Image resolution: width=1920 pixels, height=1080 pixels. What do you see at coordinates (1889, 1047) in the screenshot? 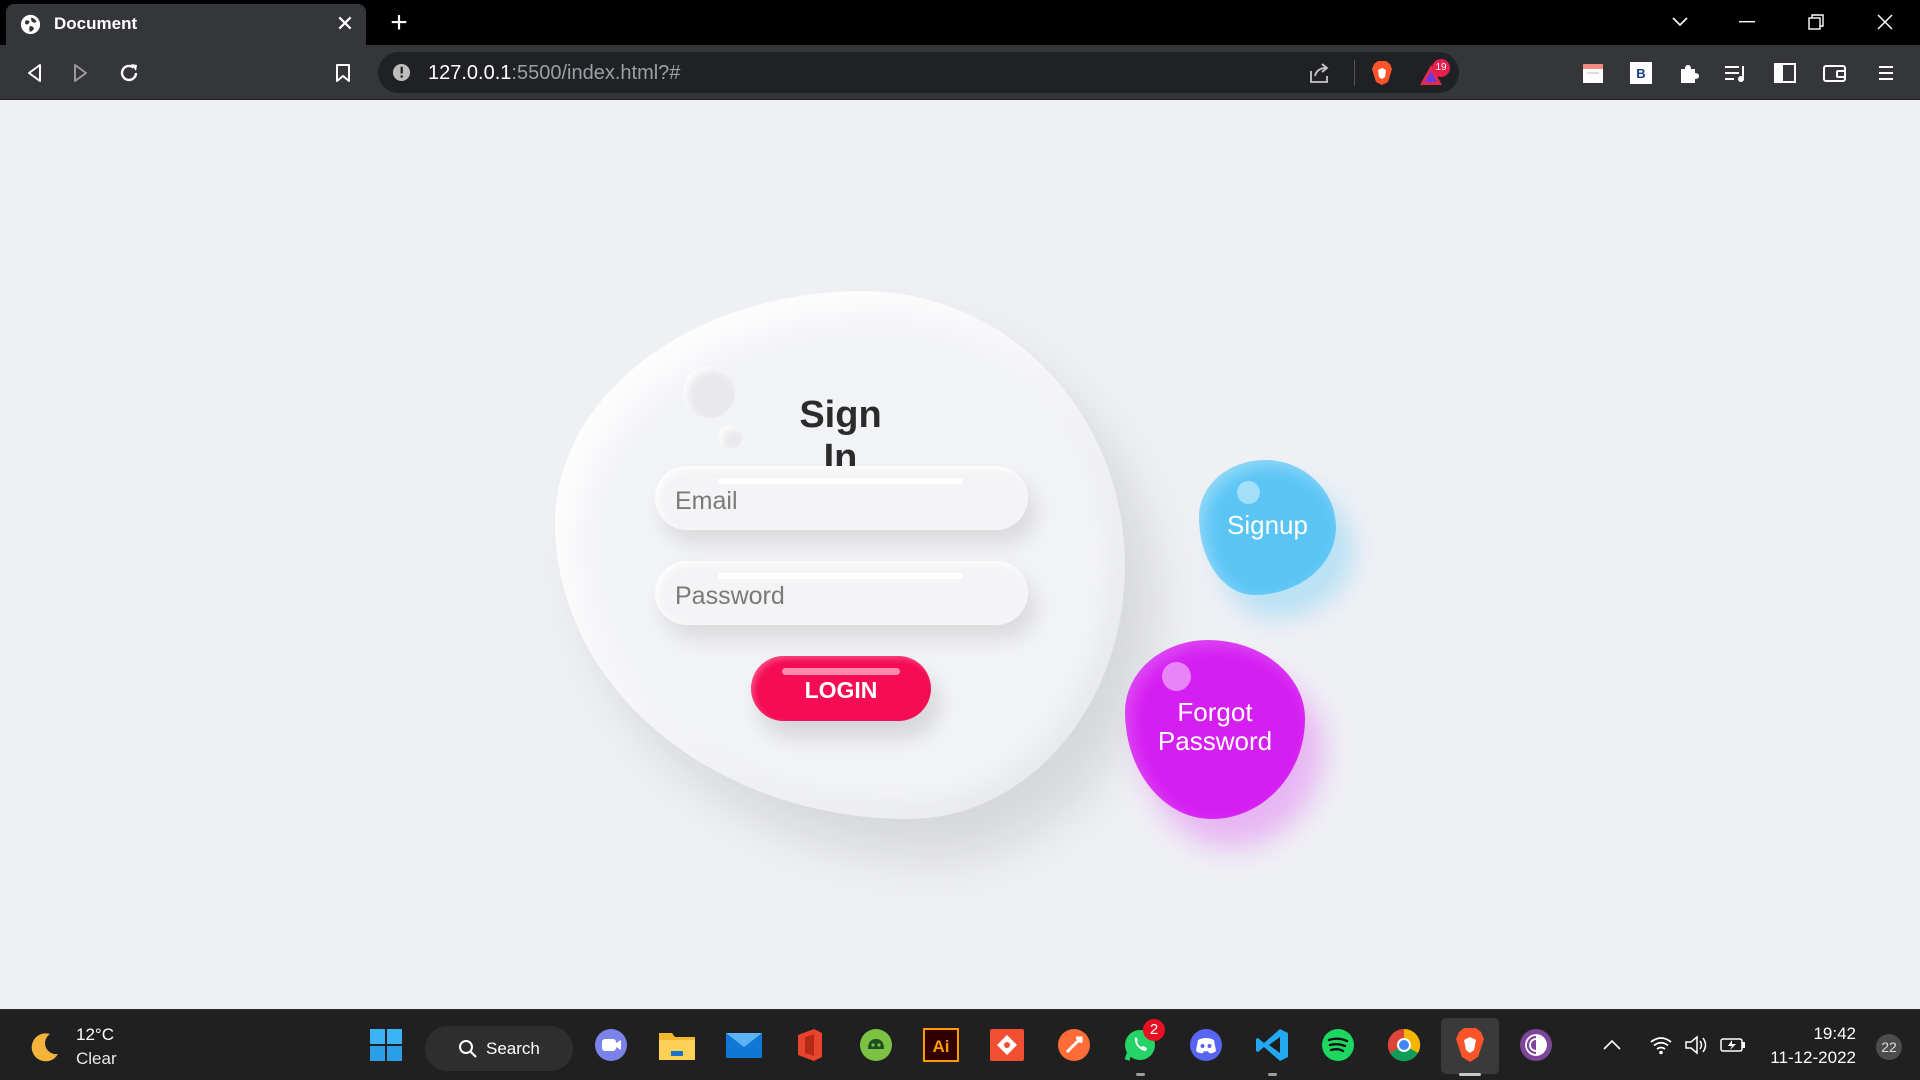
I see `notification-count-badge: 22` at bounding box center [1889, 1047].